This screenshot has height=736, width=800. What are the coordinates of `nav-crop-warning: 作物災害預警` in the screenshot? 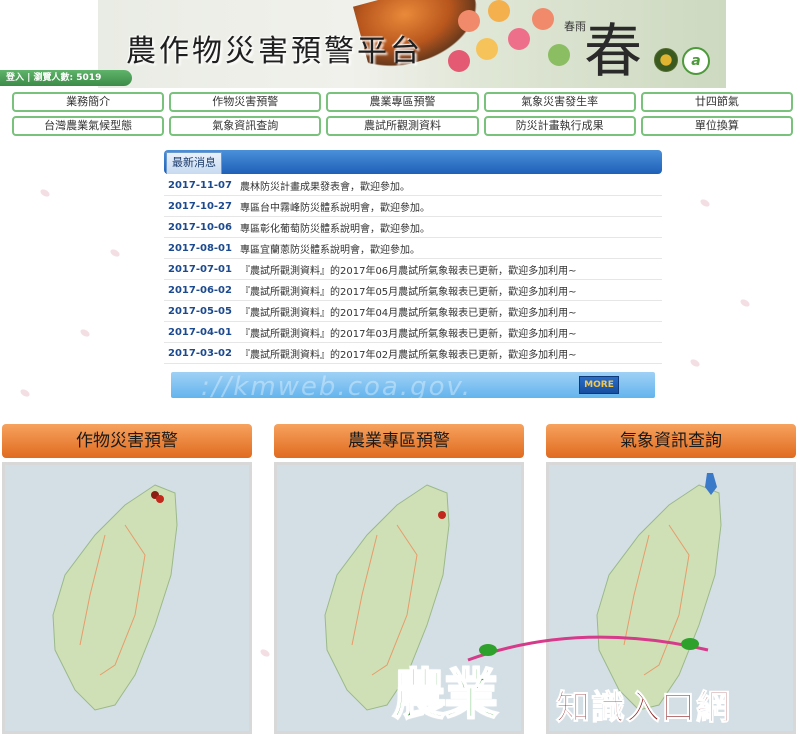 It's located at (245, 102).